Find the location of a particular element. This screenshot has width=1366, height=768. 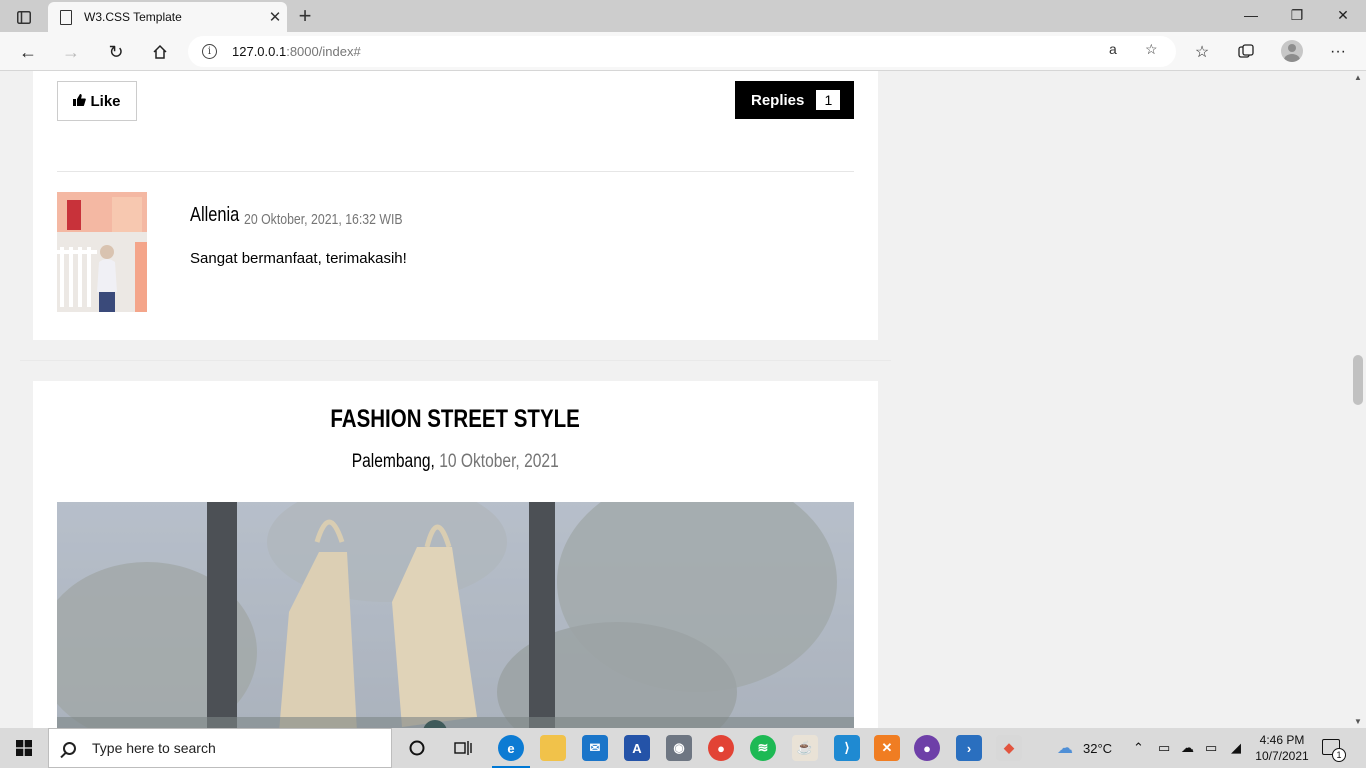

page-icon is located at coordinates (66, 17).